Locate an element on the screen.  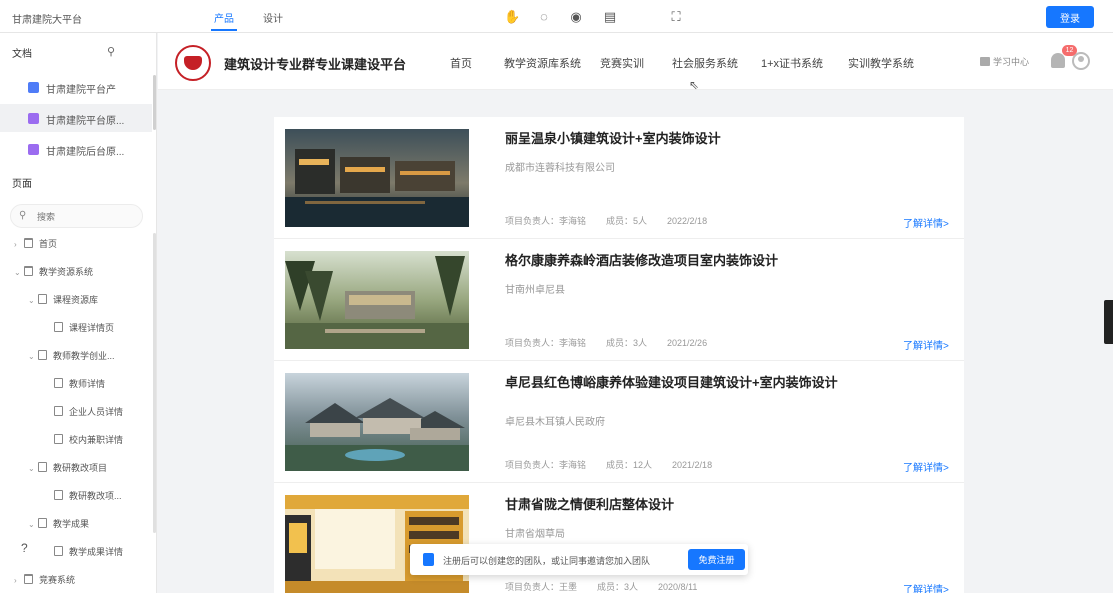
notes-icon: ▤ is located at coordinates (610, 17).